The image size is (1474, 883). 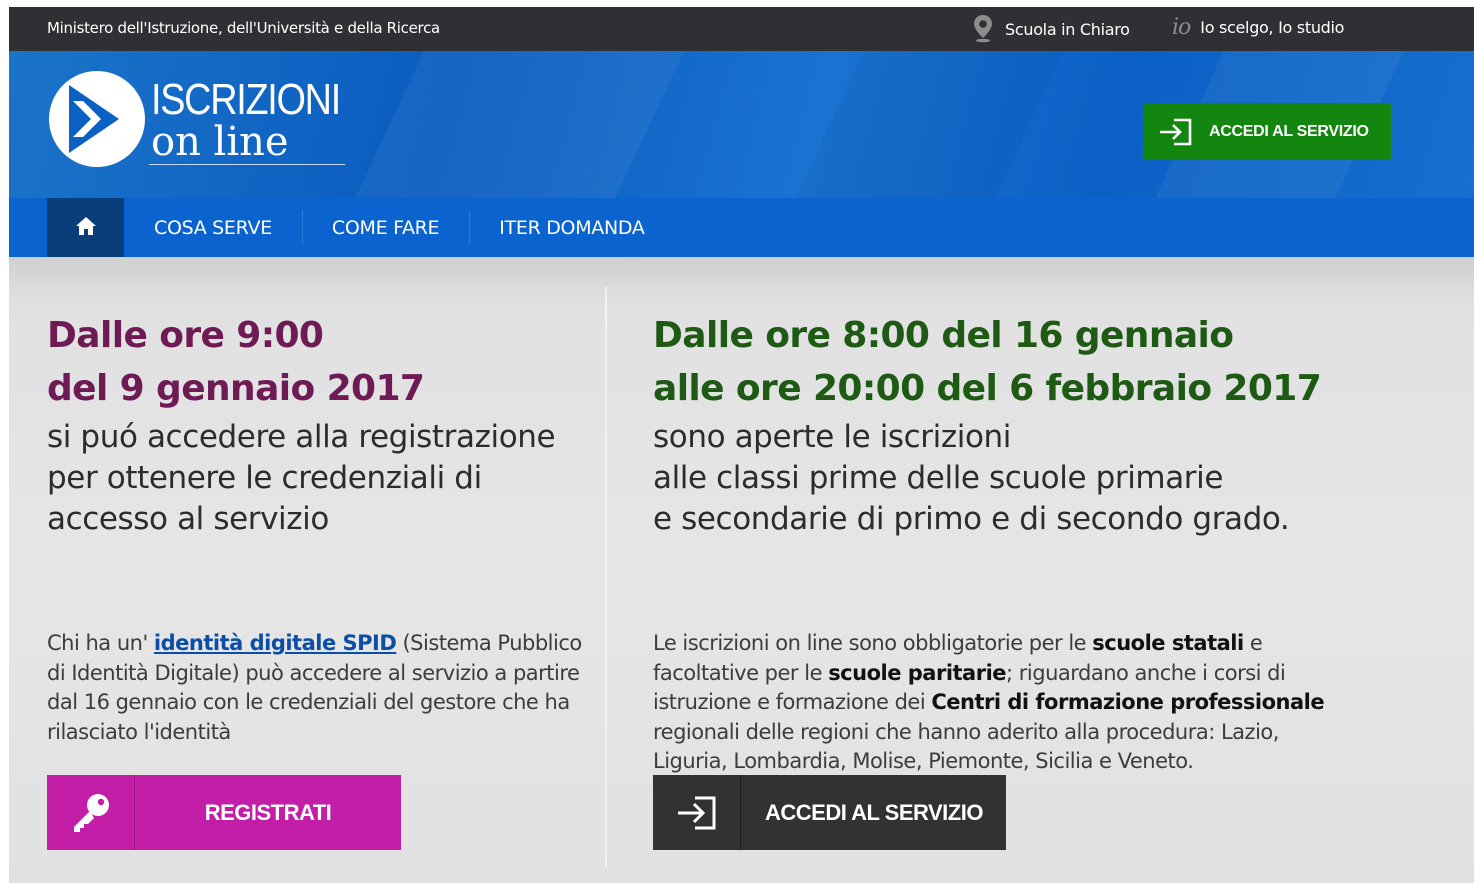 I want to click on header-access-label: ACCEDI AL SERVIZIO, so click(x=1289, y=131).